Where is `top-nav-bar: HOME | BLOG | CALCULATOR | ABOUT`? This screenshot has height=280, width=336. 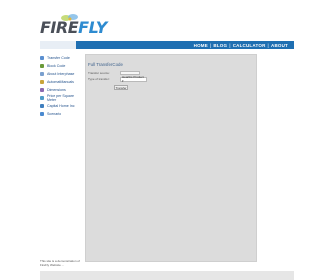 top-nav-bar: HOME | BLOG | CALCULATOR | ABOUT is located at coordinates (167, 45).